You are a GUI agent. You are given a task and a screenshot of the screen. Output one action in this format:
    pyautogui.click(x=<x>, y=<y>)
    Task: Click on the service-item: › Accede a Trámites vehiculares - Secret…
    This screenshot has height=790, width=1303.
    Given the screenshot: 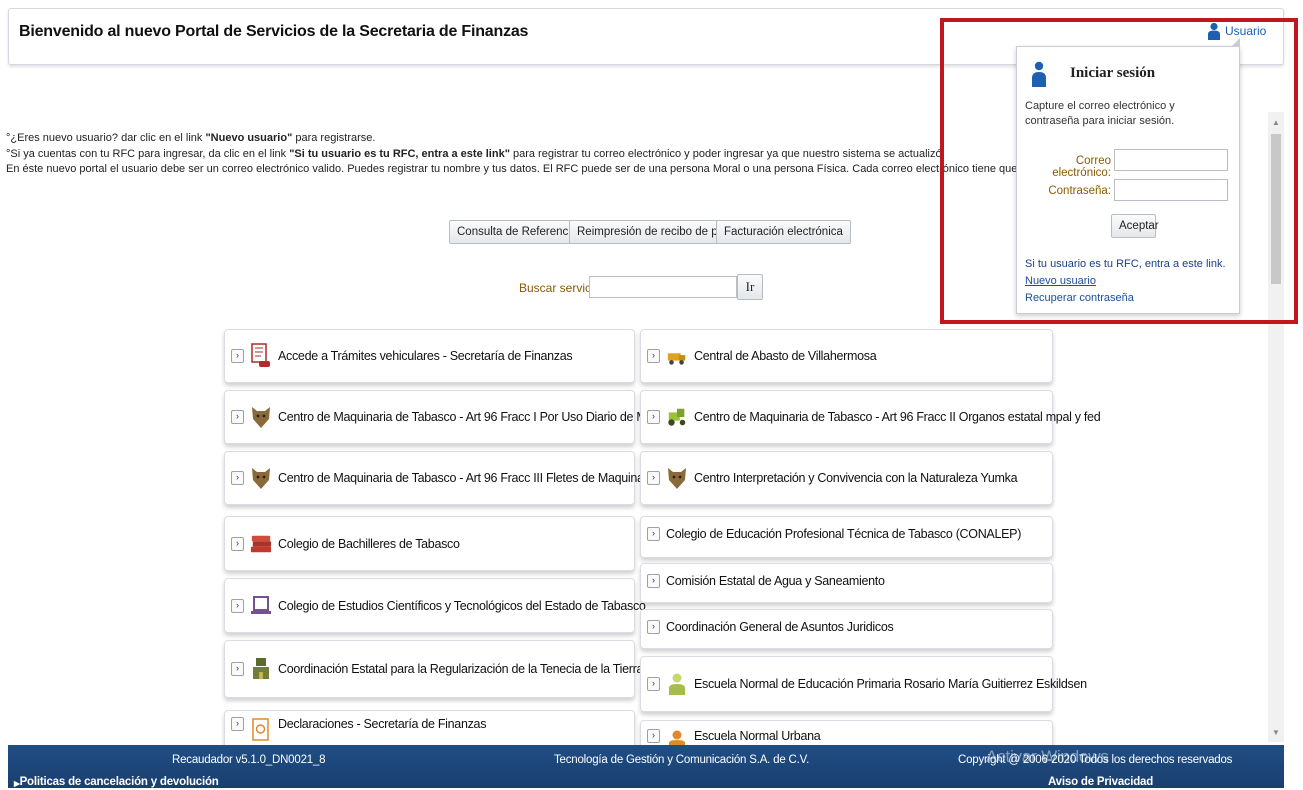 What is the action you would take?
    pyautogui.click(x=429, y=356)
    